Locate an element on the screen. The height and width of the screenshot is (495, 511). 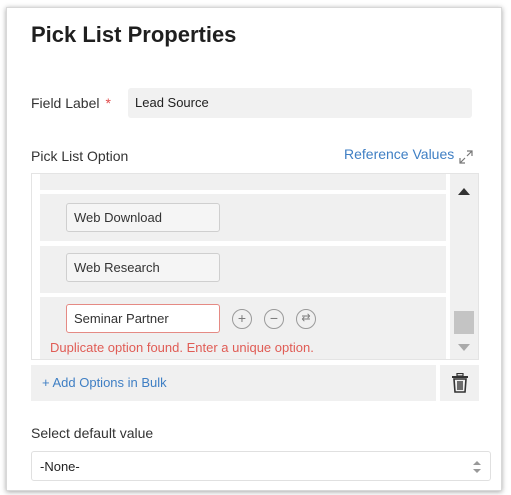
minus-circle-icon: − is located at coordinates (274, 319).